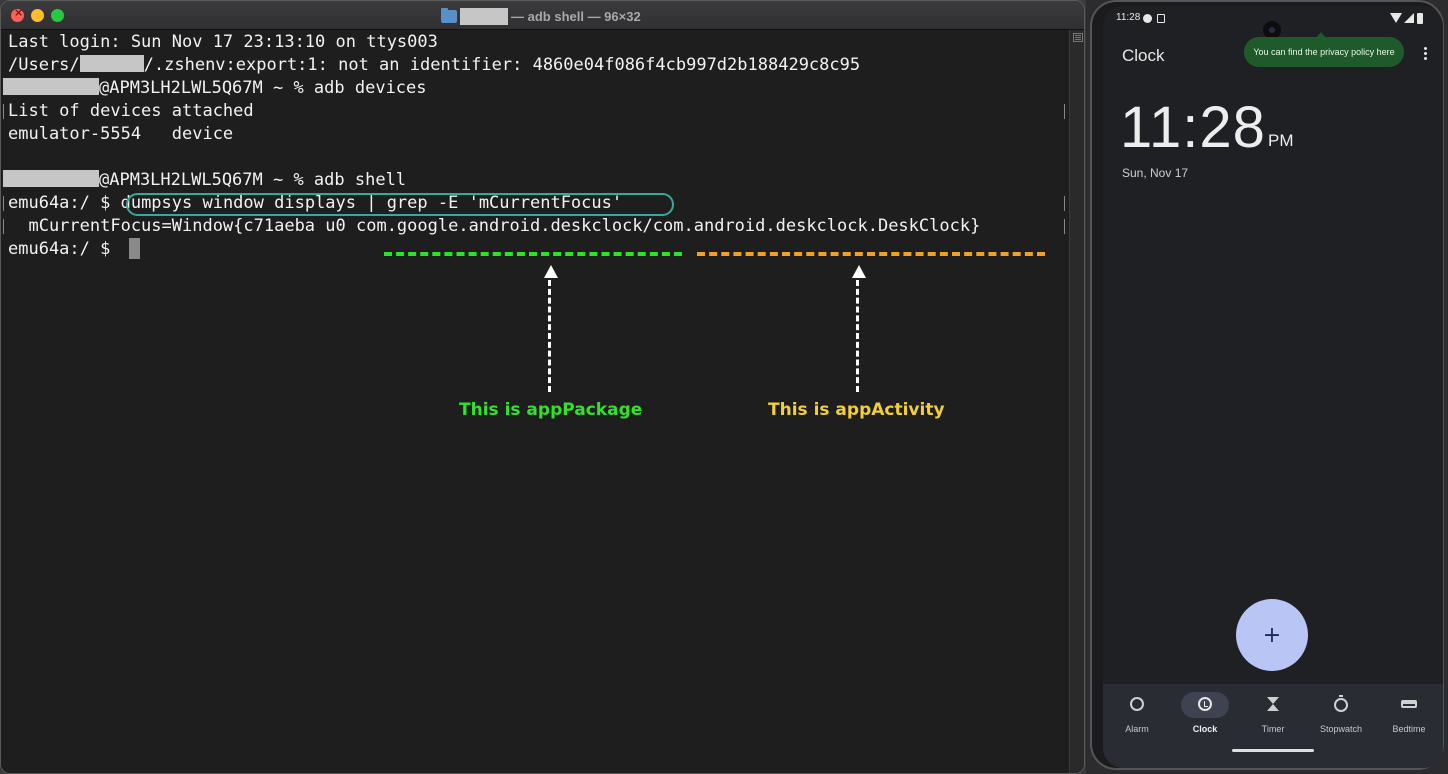  What do you see at coordinates (1409, 717) in the screenshot?
I see `nav-item-bedtime: Bedtime` at bounding box center [1409, 717].